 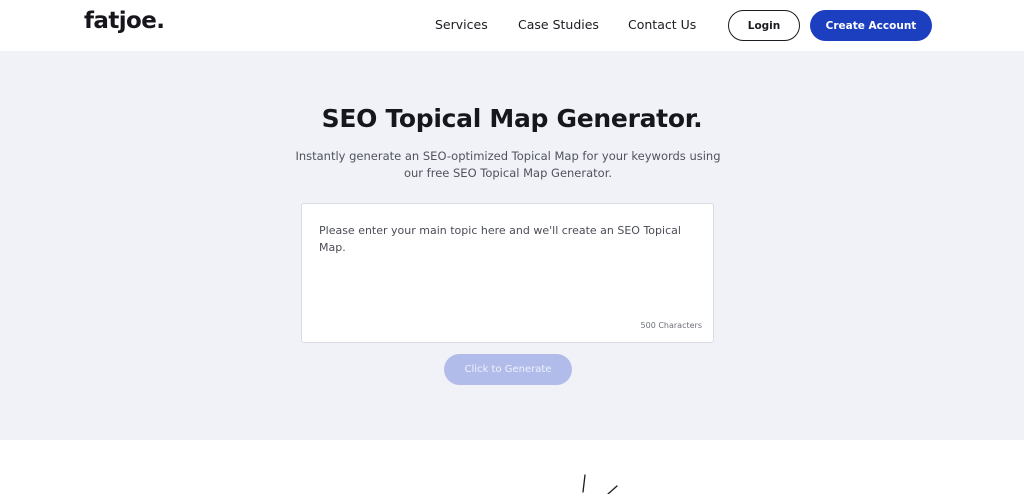 What do you see at coordinates (508, 369) in the screenshot?
I see `generate-button: Click to Generate` at bounding box center [508, 369].